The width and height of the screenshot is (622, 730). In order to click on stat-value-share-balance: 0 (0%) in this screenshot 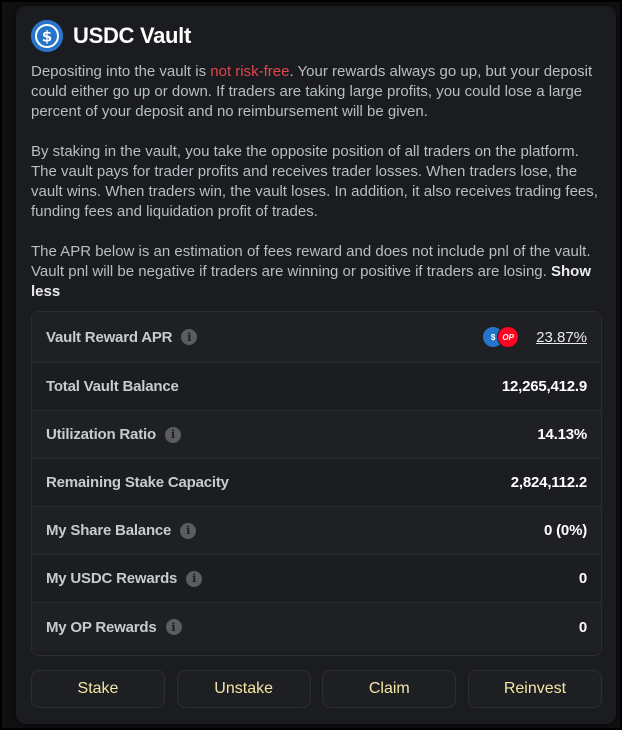, I will do `click(565, 530)`.